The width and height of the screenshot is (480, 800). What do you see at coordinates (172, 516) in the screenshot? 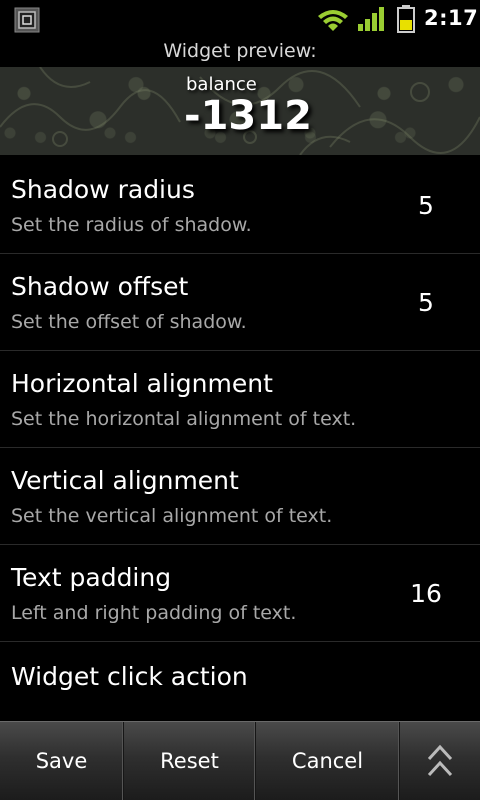
I see `setting-summary: Set the vertical alignment of text.` at bounding box center [172, 516].